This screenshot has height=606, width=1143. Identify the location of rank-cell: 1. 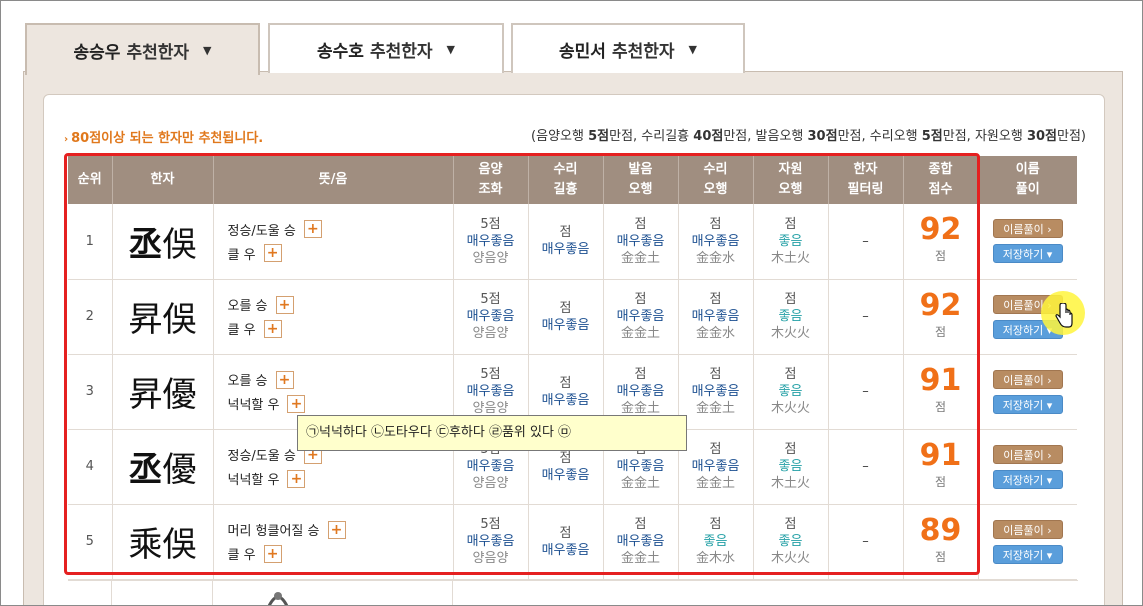
(90, 242).